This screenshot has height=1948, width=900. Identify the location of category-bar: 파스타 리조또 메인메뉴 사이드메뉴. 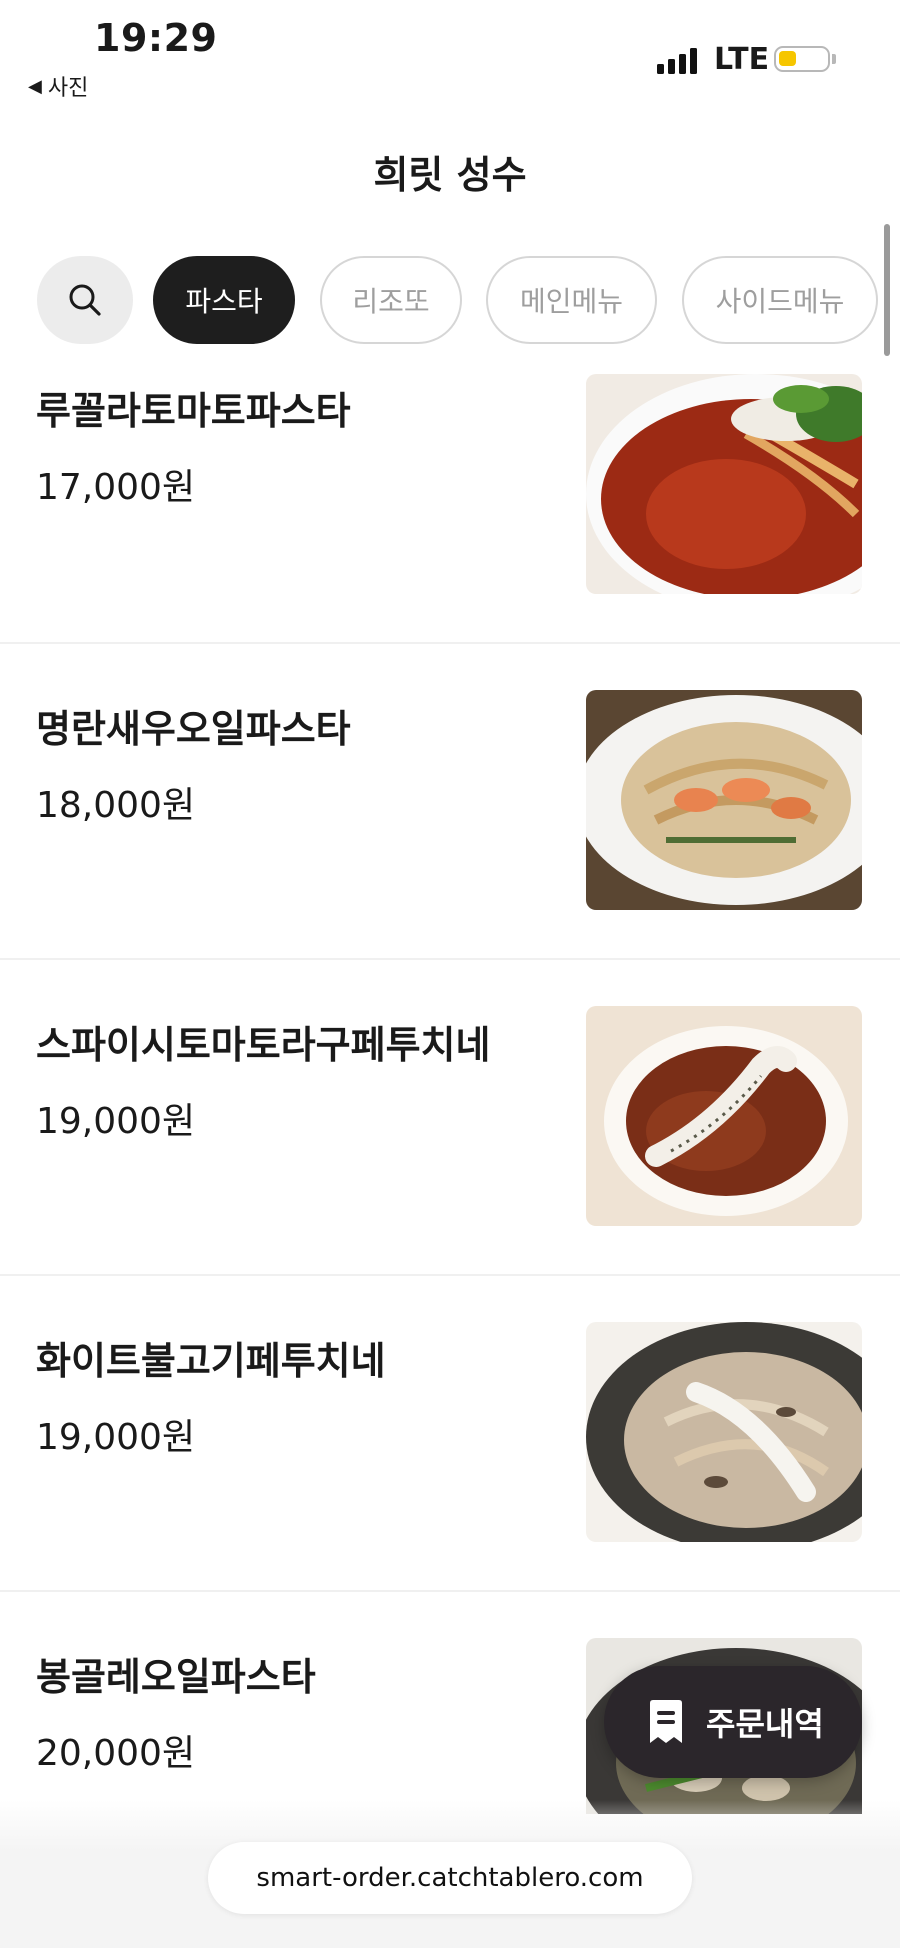
(450, 300).